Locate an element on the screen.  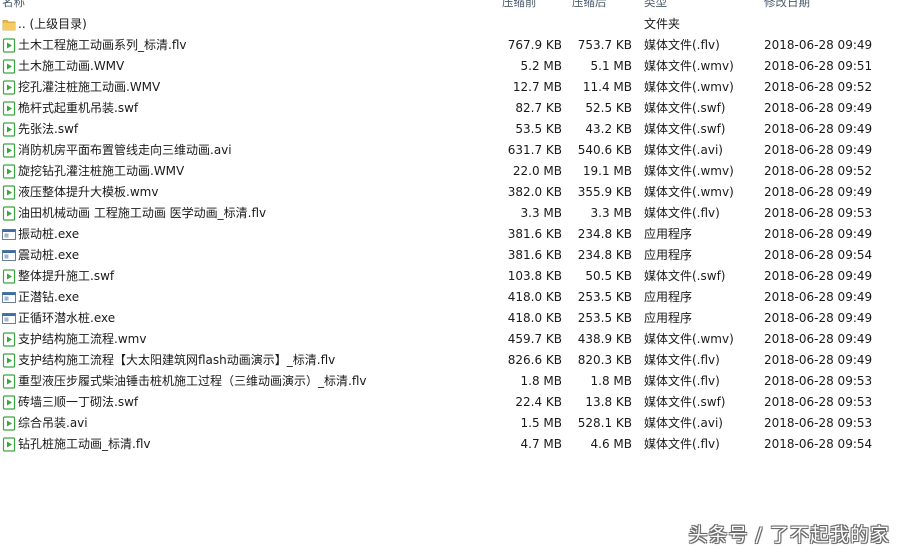
file-size: 253.5 KB is located at coordinates (604, 318).